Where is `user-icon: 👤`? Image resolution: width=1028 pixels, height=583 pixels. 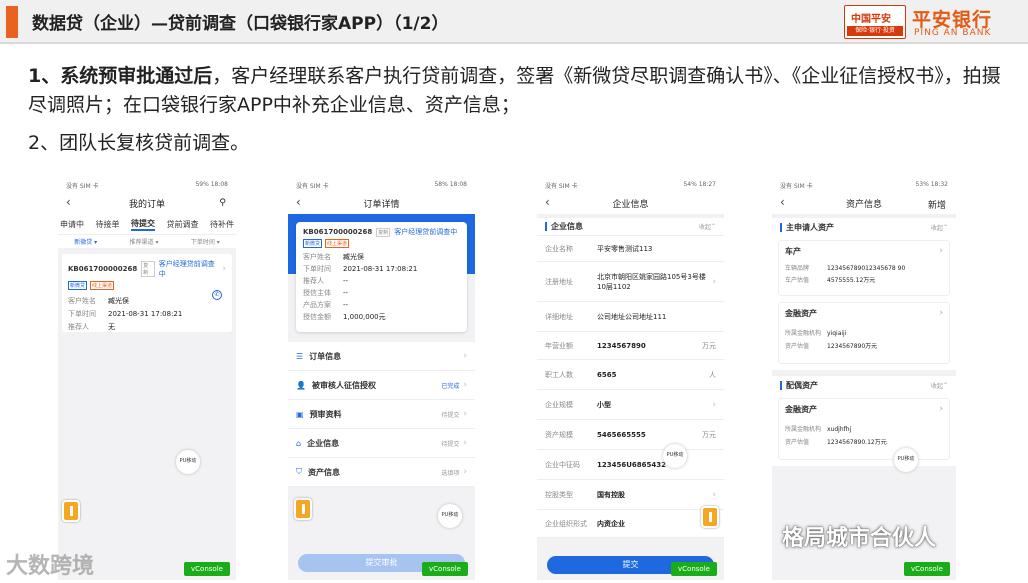 user-icon: 👤 is located at coordinates (301, 385).